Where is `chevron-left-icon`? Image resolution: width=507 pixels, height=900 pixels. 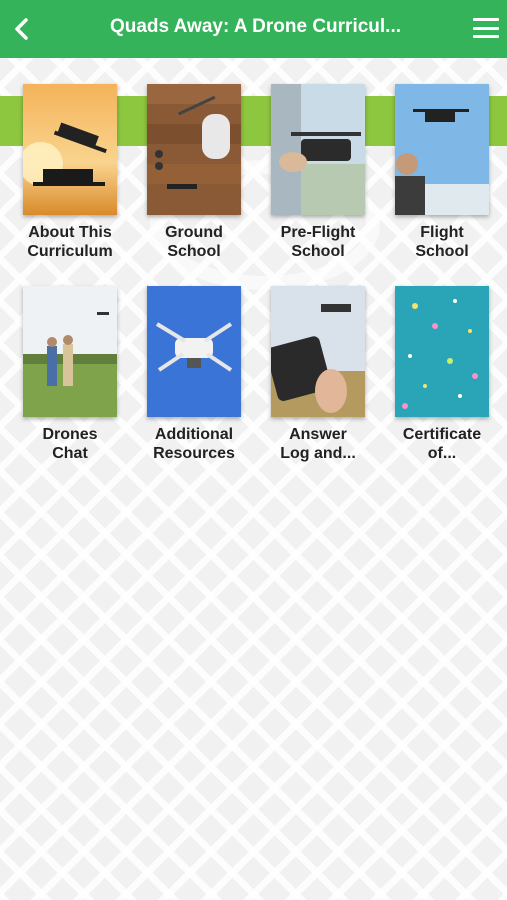
chevron-left-icon is located at coordinates (21, 29).